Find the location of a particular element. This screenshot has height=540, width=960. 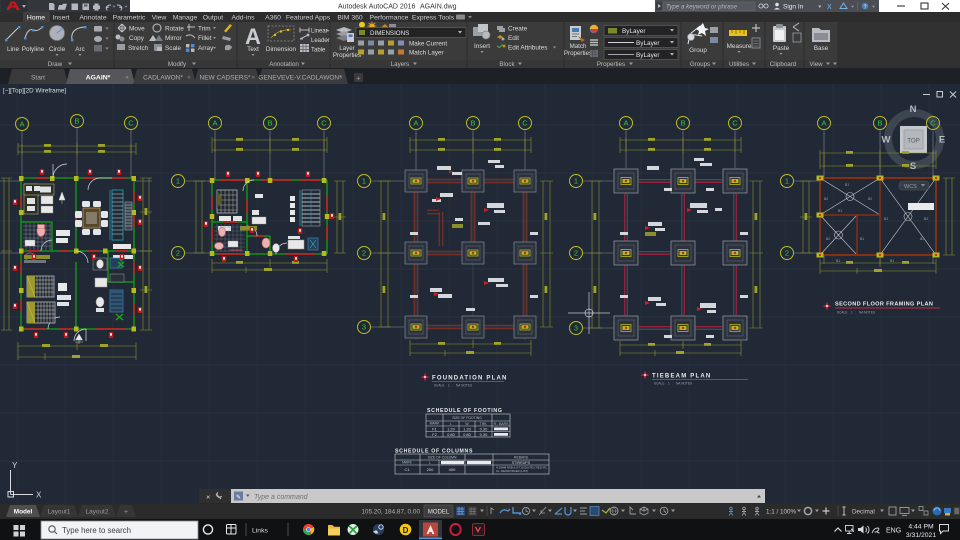

svg-text: CADLAWON* is located at coordinates (163, 78).